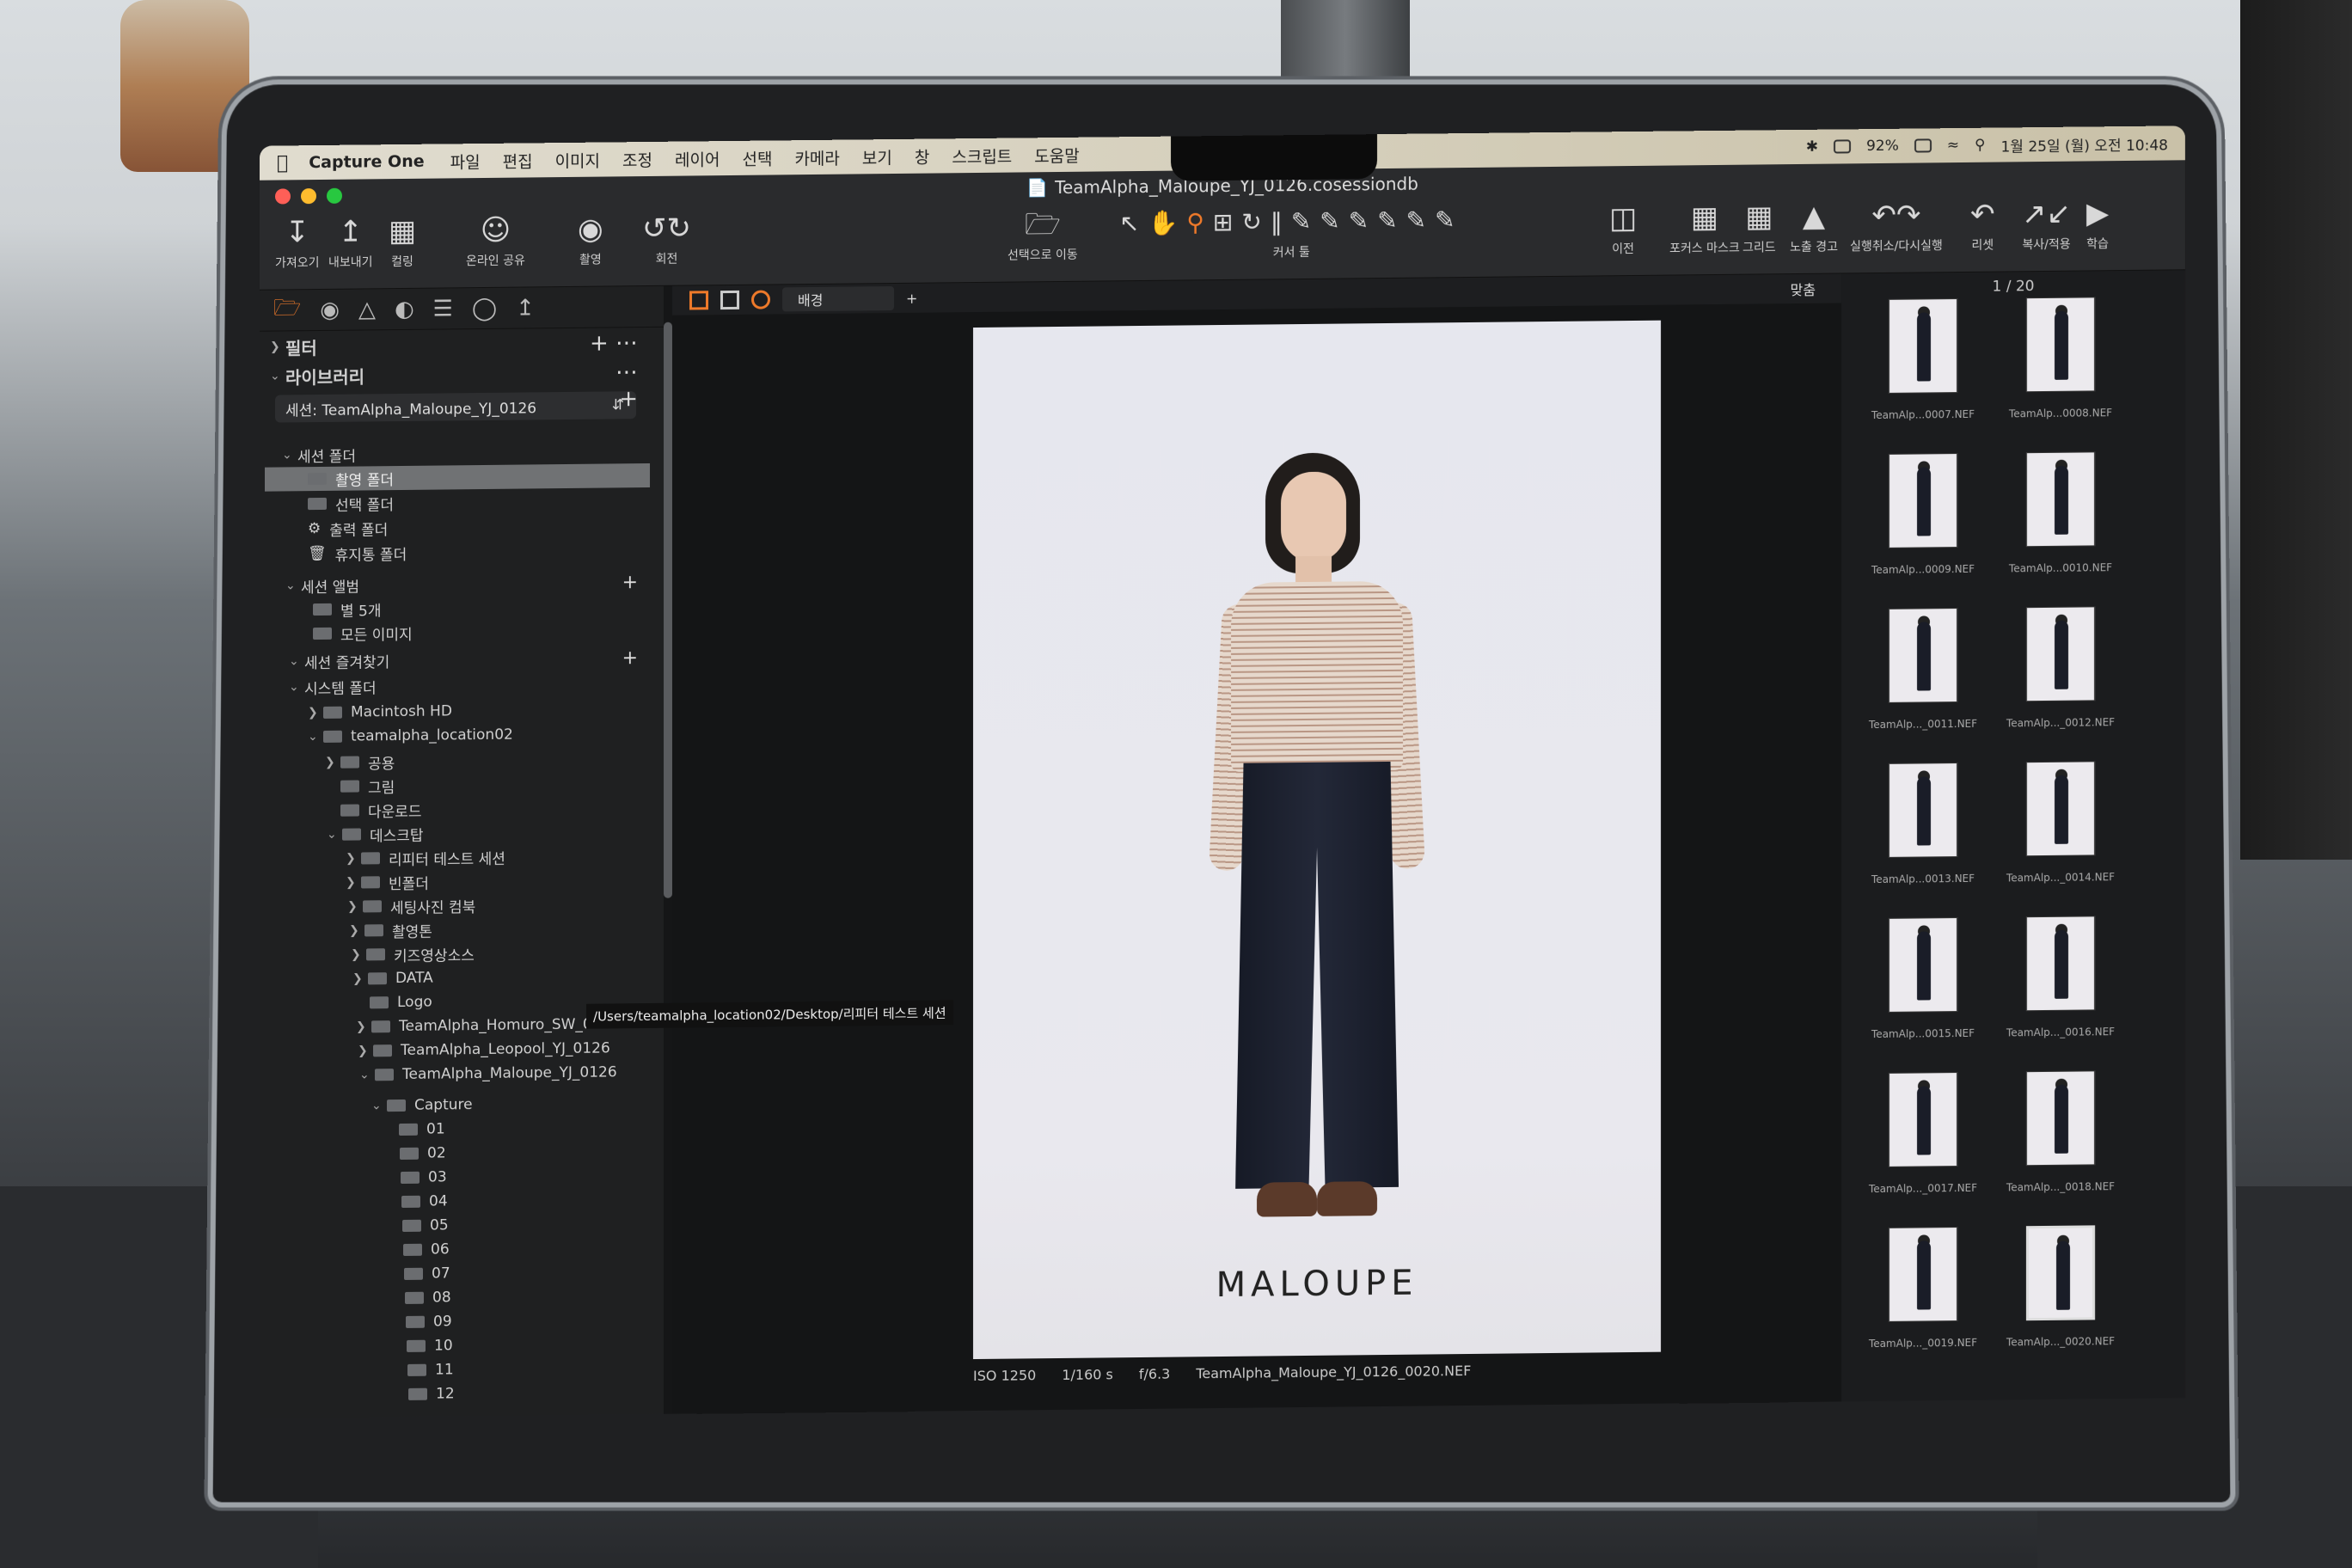  I want to click on filter-section: ❯ 필터 + ⋯, so click(462, 344).